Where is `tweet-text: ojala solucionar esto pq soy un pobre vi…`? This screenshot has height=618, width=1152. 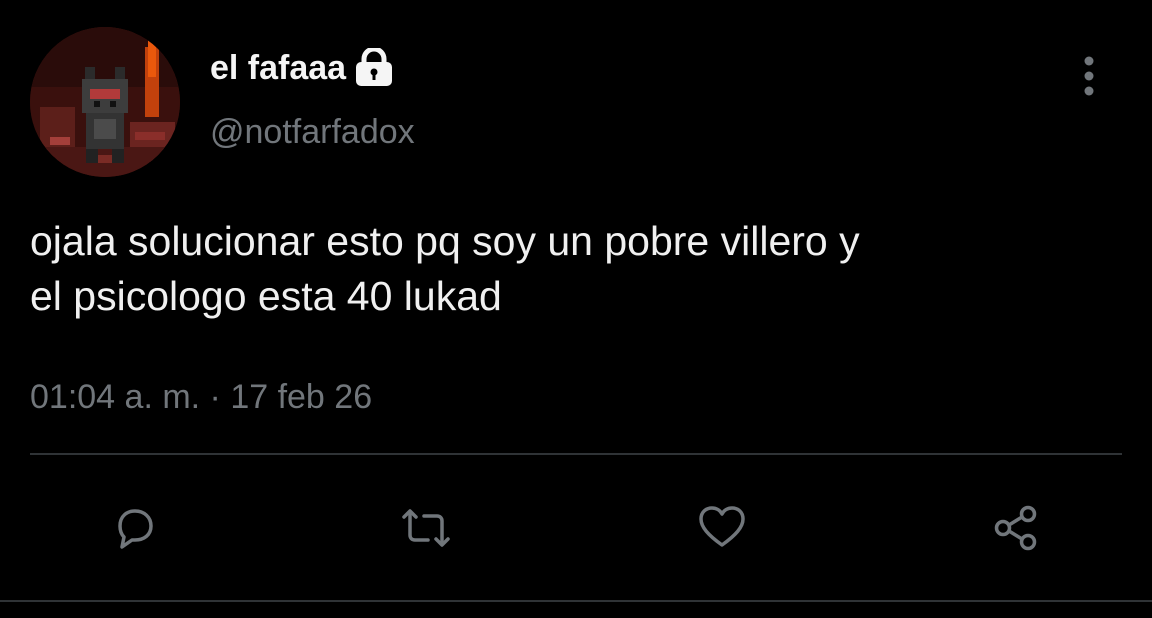
tweet-text: ojala solucionar esto pq soy un pobre vi… is located at coordinates (445, 268).